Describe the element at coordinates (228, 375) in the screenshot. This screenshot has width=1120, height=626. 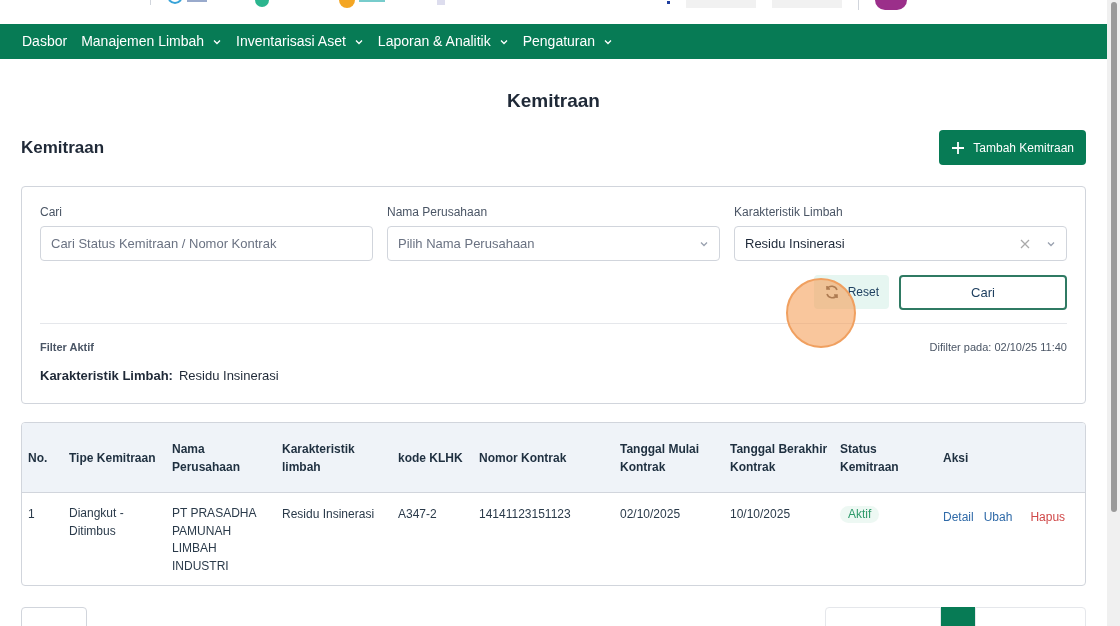
I see `filter-value: Residu Insinerasi` at that location.